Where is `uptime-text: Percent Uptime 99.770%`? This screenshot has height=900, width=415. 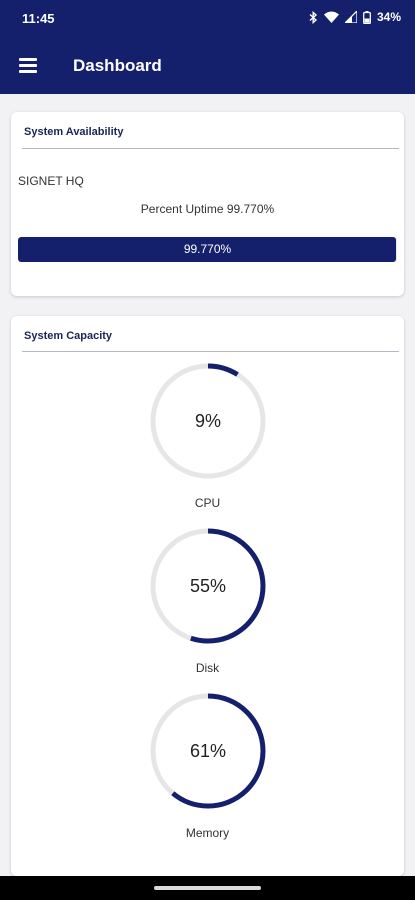
uptime-text: Percent Uptime 99.770% is located at coordinates (207, 209).